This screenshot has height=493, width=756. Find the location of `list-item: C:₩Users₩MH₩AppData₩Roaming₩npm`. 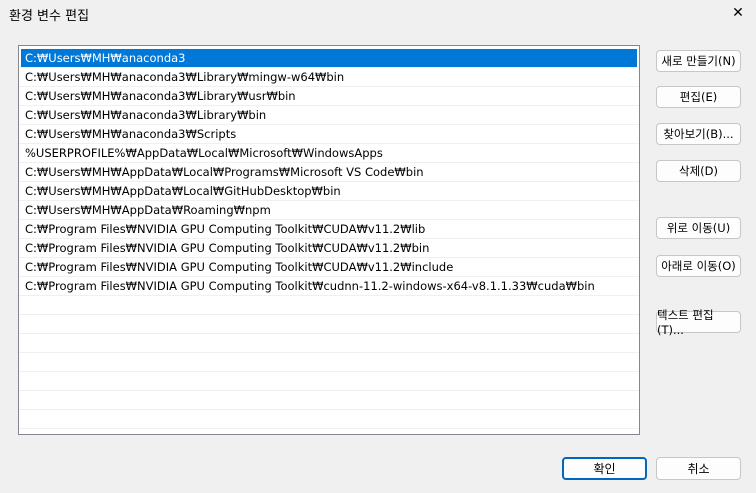

list-item: C:₩Users₩MH₩AppData₩Roaming₩npm is located at coordinates (329, 210).